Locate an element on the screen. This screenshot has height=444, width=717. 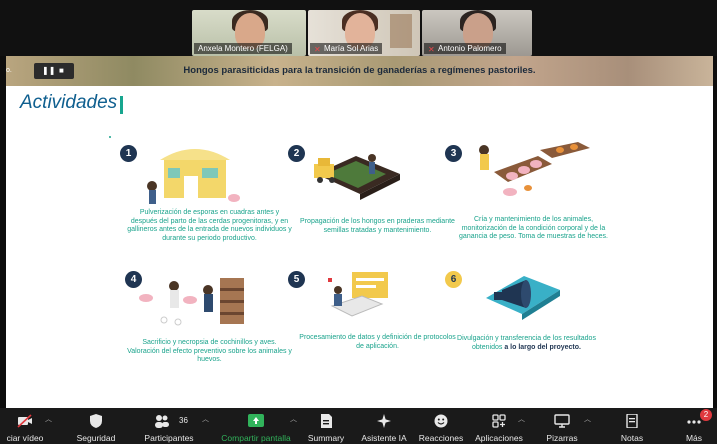
participant-name: Anxela Montero (FELGA) is located at coordinates (243, 48).